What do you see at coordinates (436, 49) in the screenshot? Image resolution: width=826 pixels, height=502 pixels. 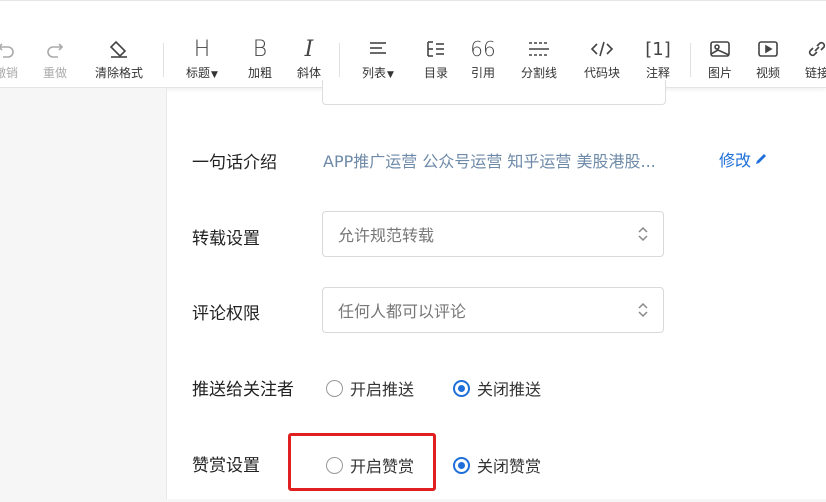 I see `toc-icon` at bounding box center [436, 49].